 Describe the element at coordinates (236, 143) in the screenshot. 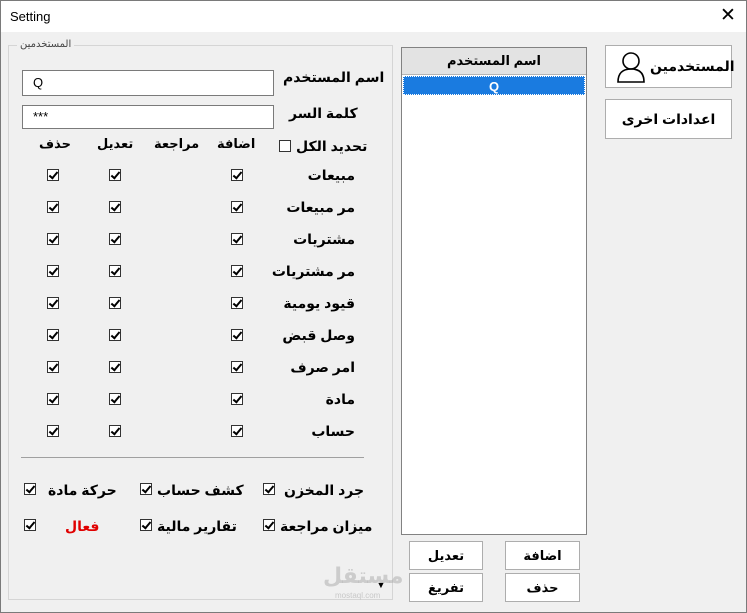

I see `col-header-add: اضافة` at that location.